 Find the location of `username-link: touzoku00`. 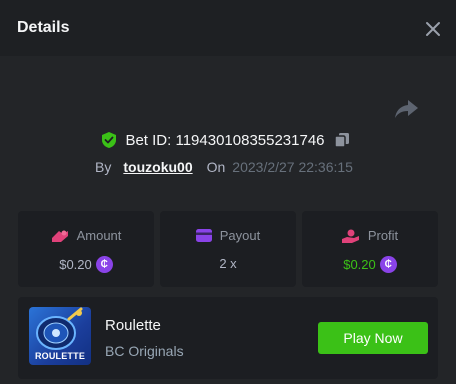

username-link: touzoku00 is located at coordinates (157, 167).